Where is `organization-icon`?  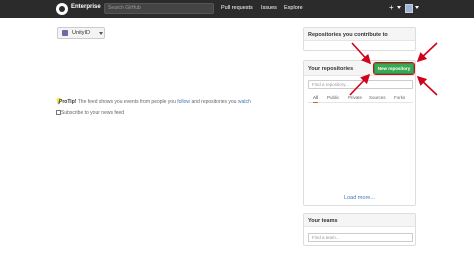
organization-icon is located at coordinates (65, 33).